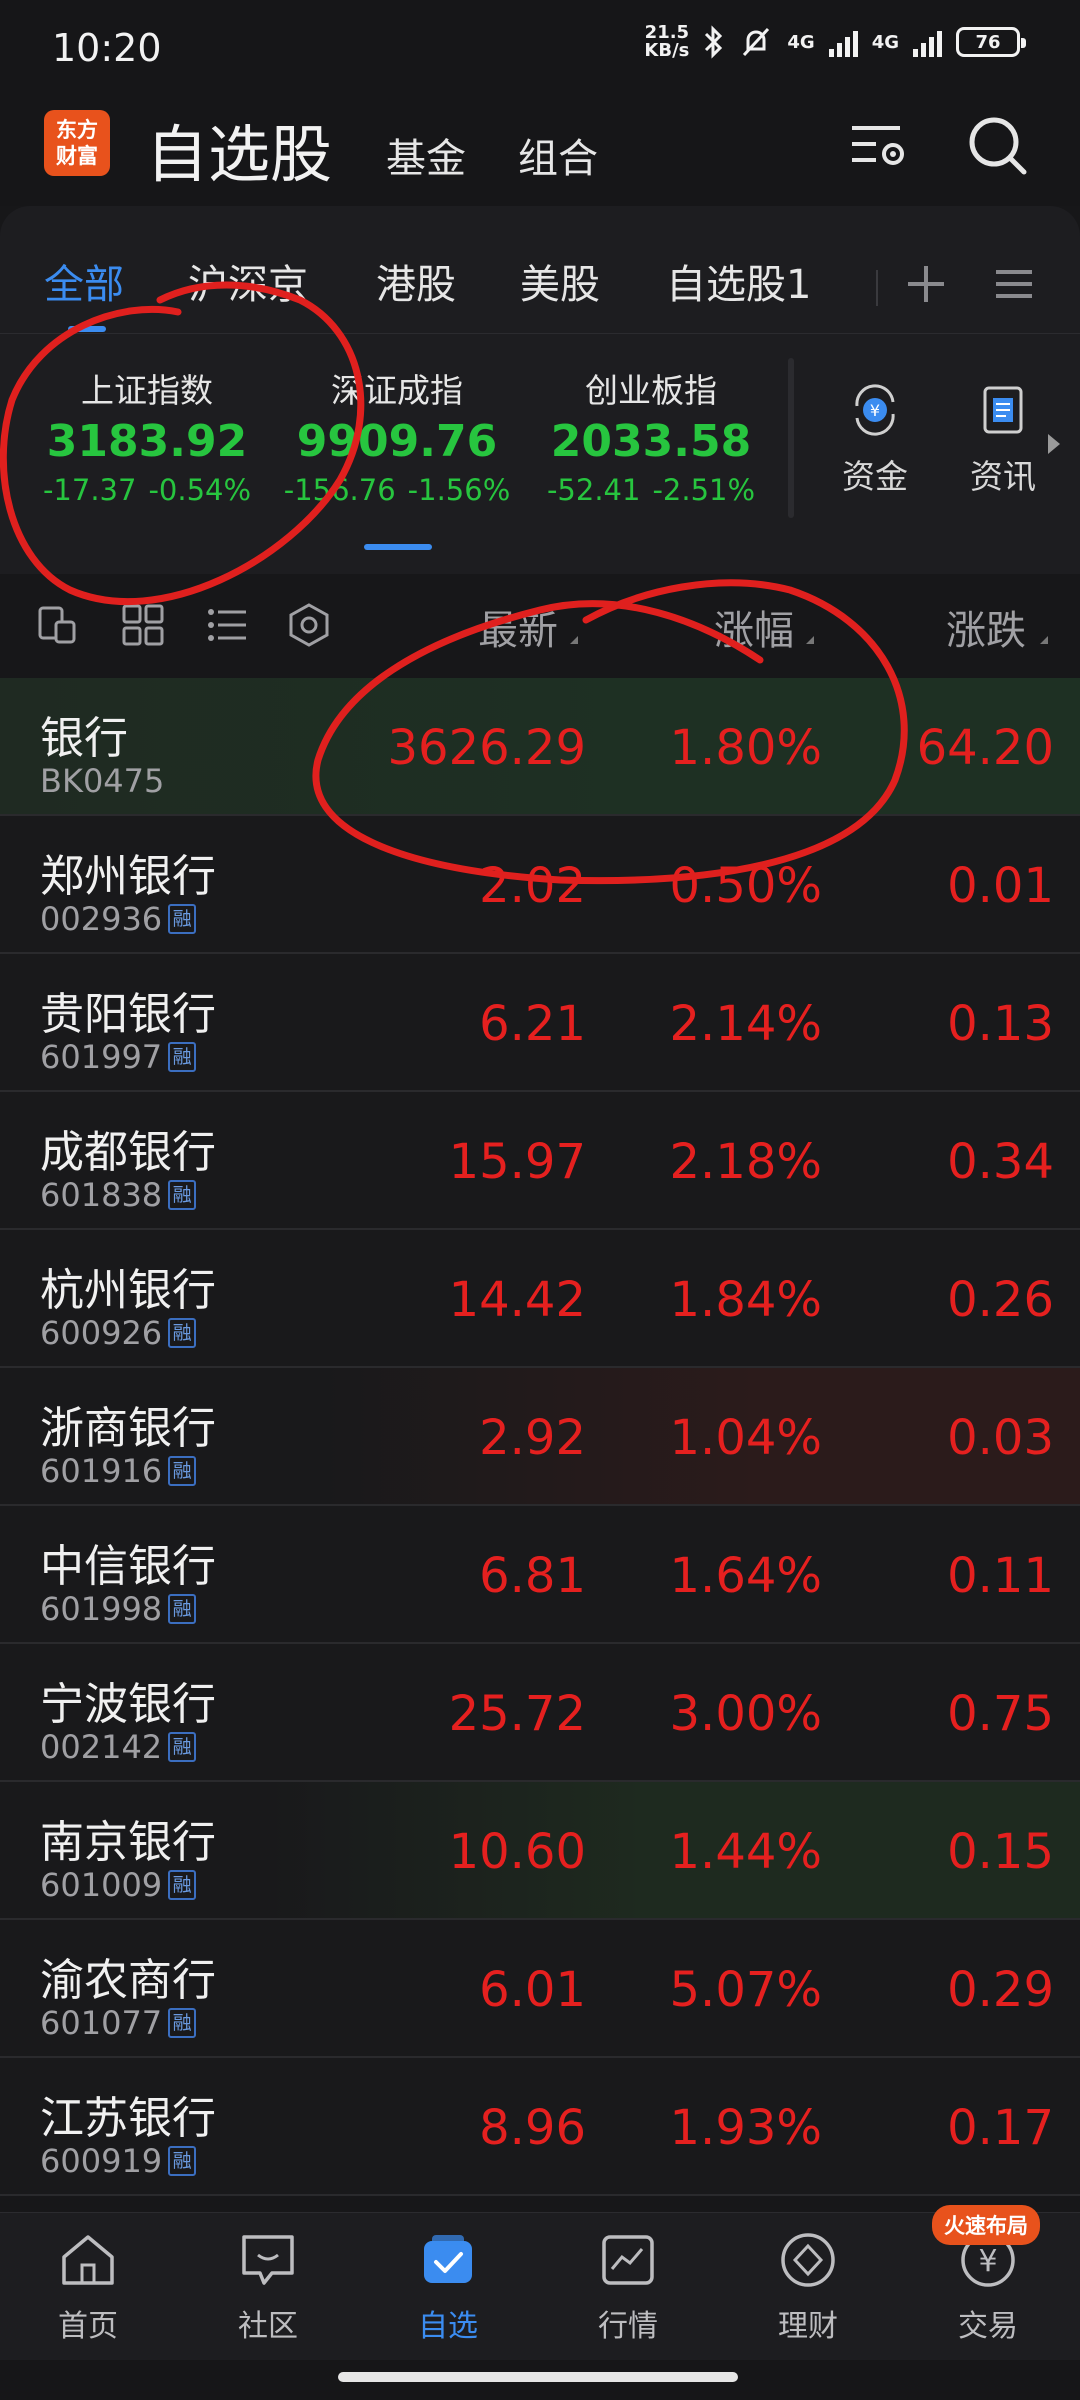  What do you see at coordinates (808, 2260) in the screenshot?
I see `wealth-icon` at bounding box center [808, 2260].